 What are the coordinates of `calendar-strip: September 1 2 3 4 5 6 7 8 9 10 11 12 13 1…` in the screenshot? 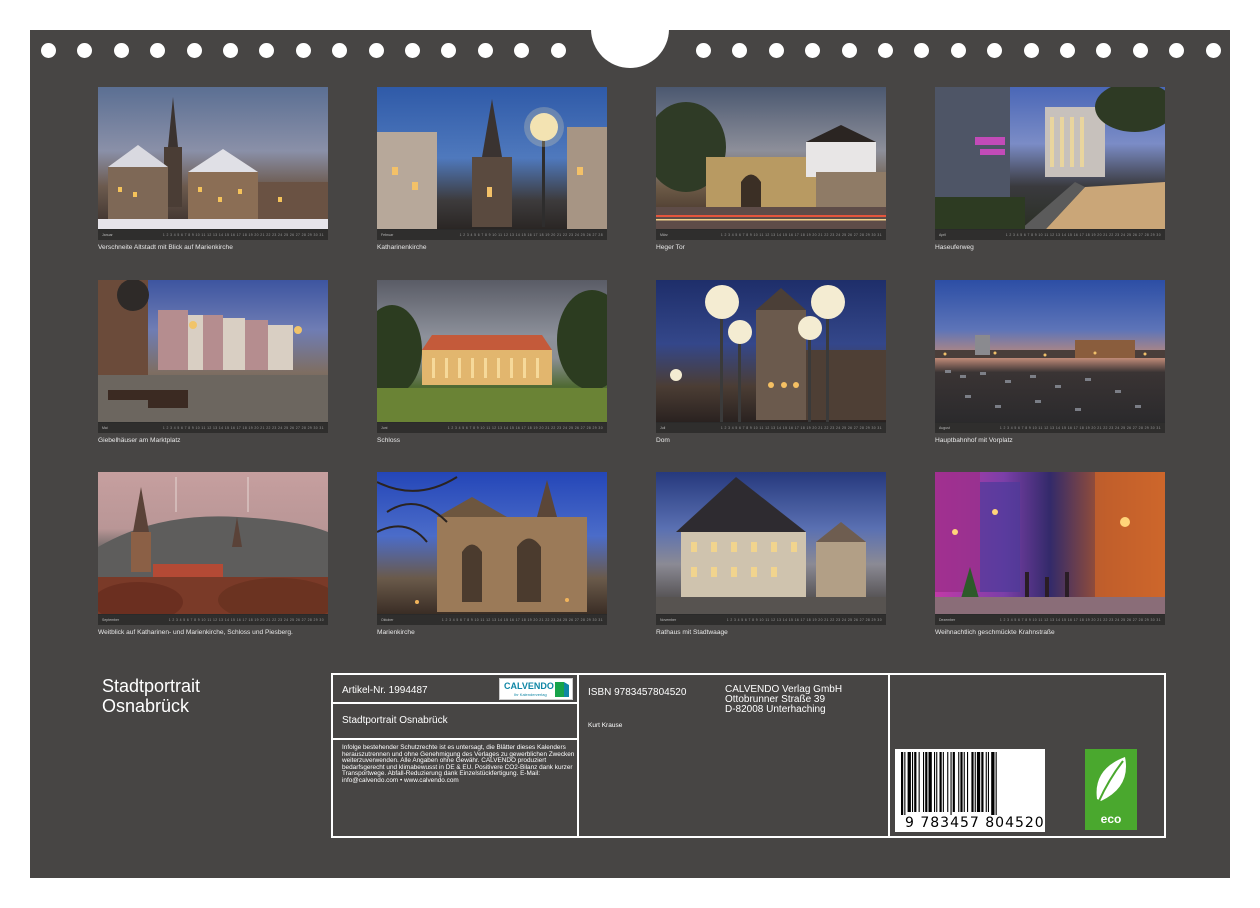 It's located at (213, 620).